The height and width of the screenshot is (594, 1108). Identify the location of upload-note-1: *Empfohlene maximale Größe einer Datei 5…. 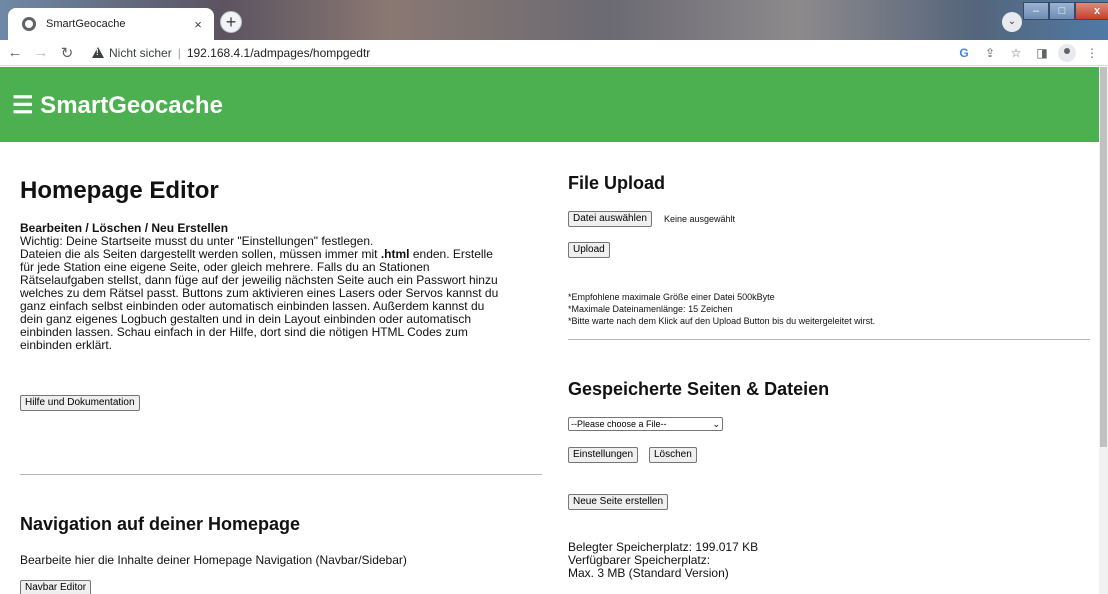
(671, 297).